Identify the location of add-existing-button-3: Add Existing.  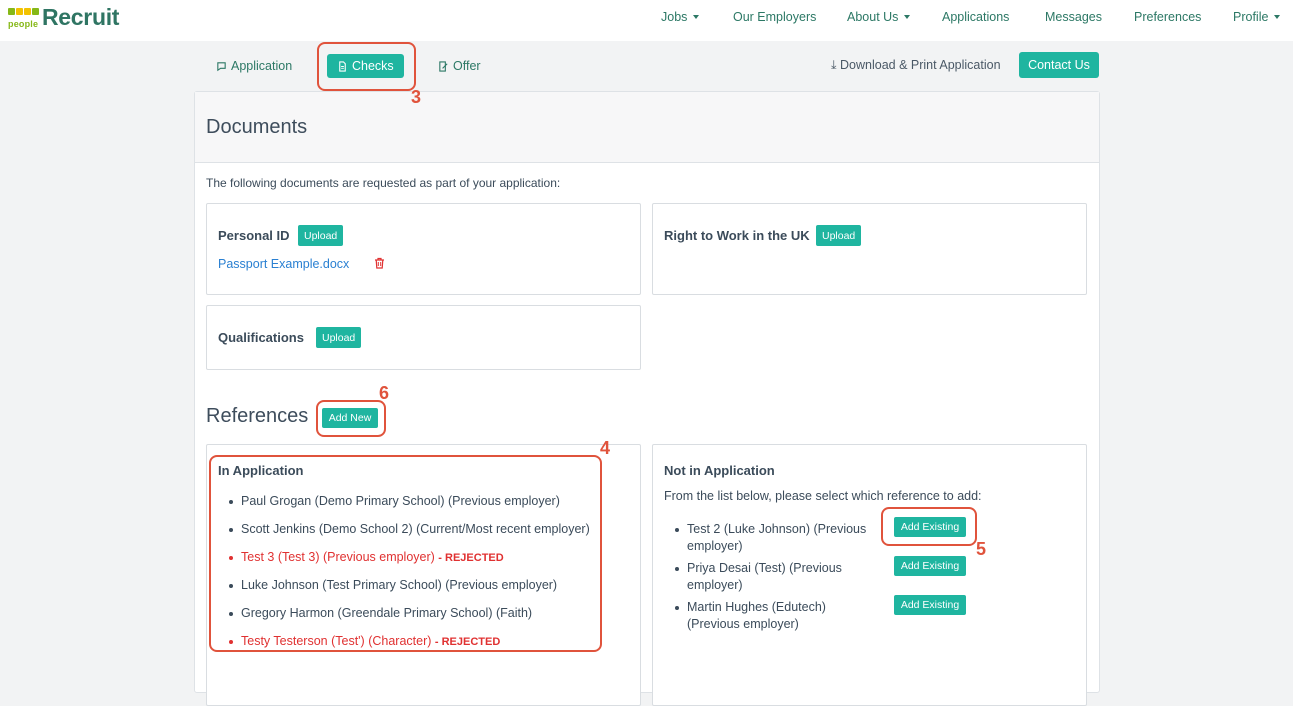
(930, 605).